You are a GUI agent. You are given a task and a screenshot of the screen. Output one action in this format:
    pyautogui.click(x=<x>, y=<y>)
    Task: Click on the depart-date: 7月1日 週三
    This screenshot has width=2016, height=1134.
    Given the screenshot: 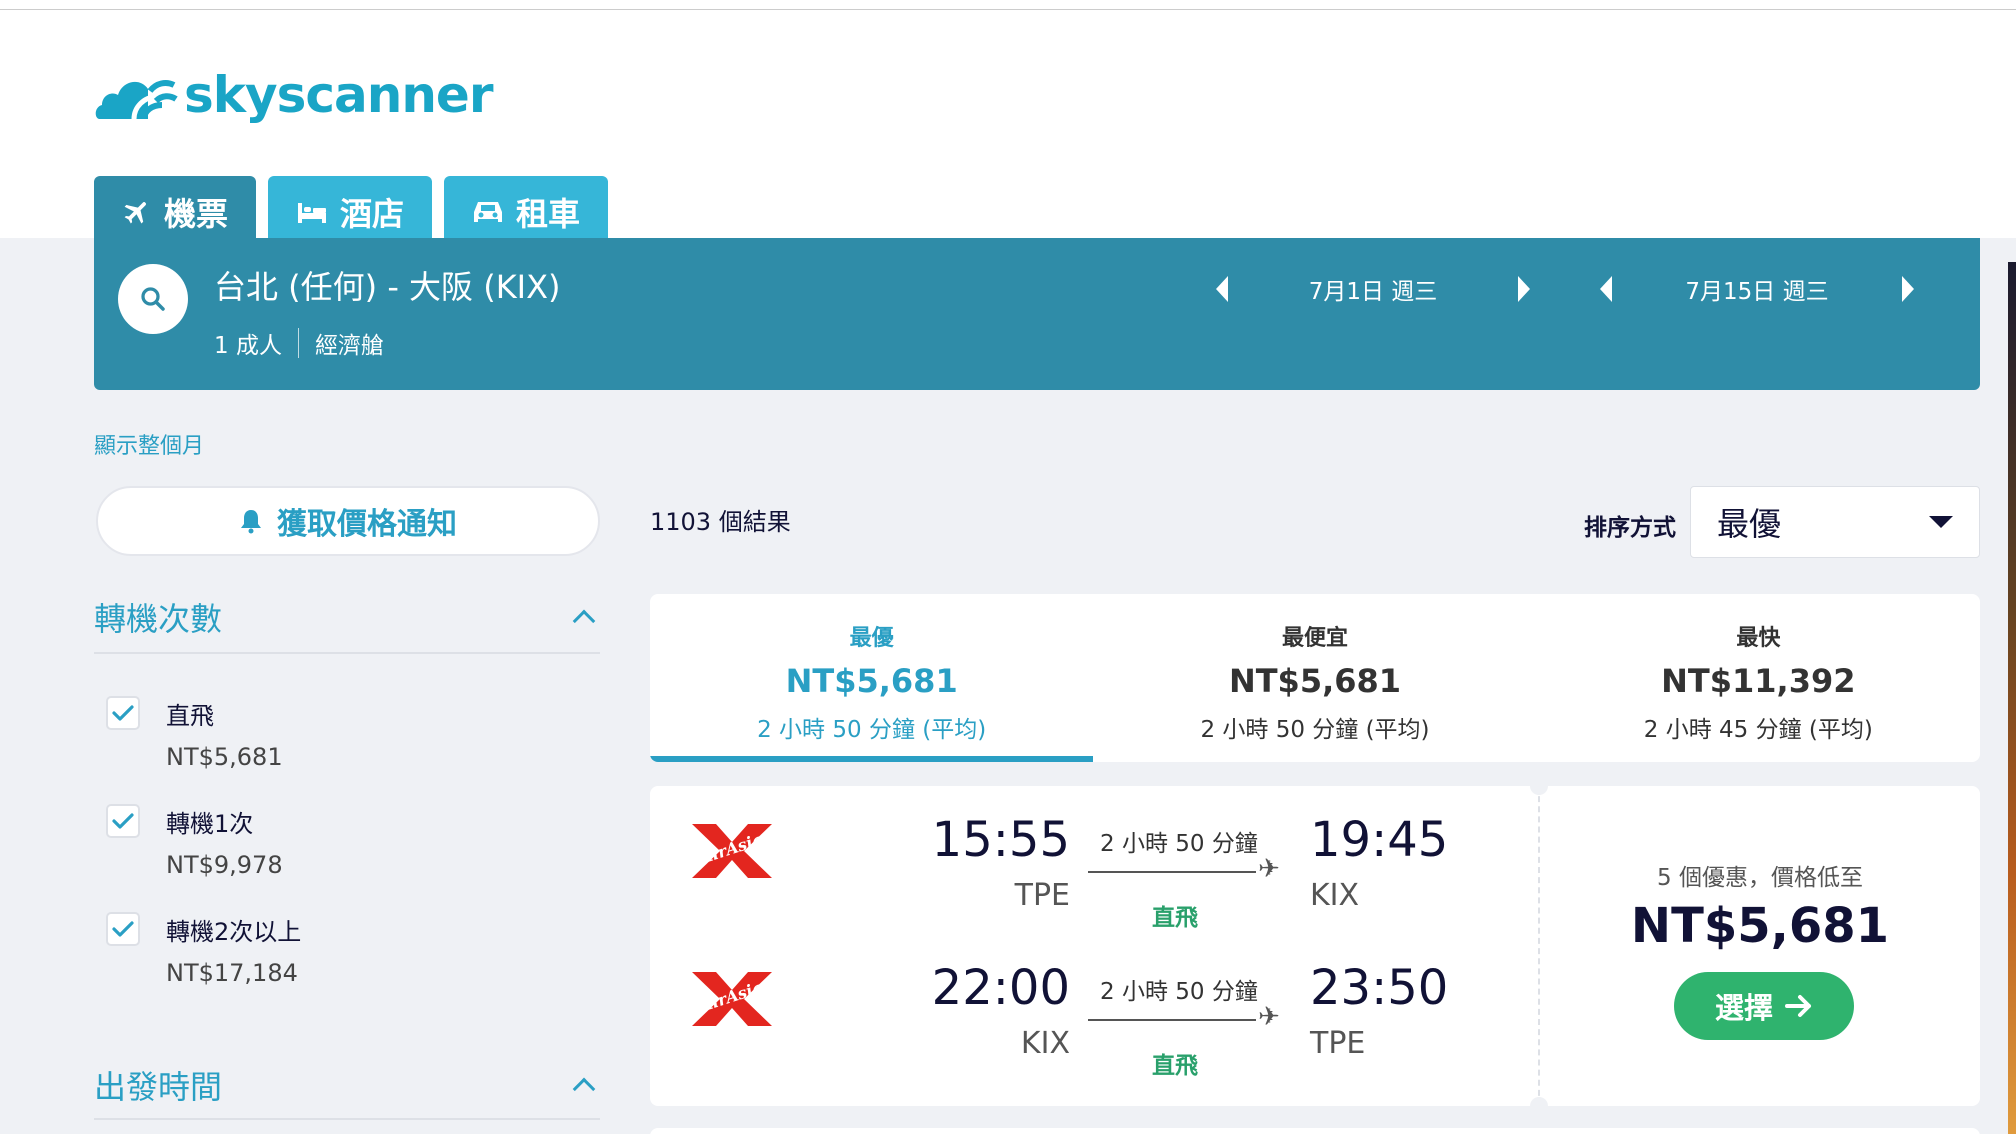 What is the action you would take?
    pyautogui.click(x=1373, y=289)
    